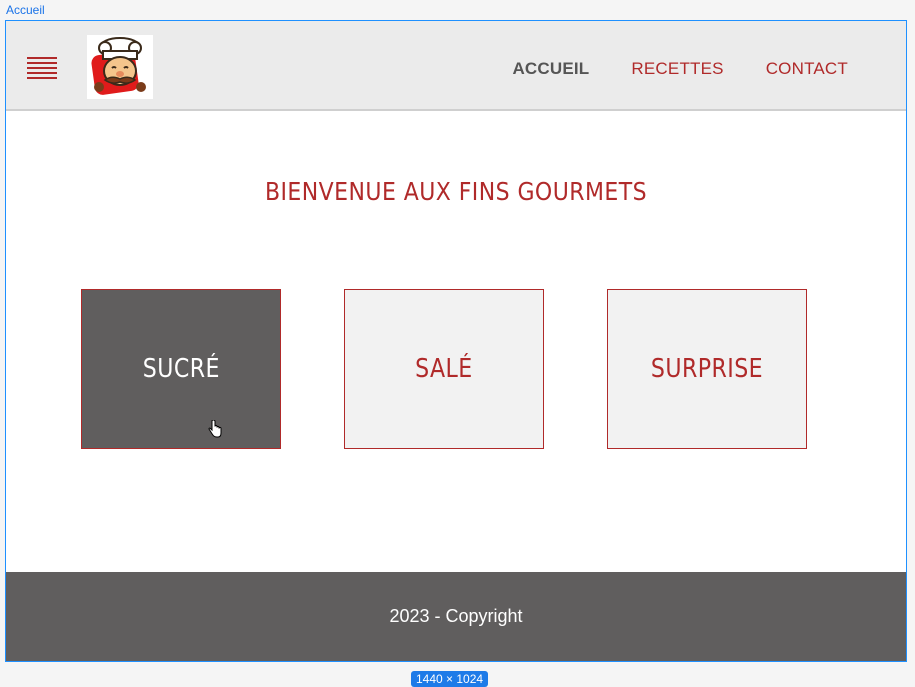  I want to click on chef-logo-icon, so click(120, 67).